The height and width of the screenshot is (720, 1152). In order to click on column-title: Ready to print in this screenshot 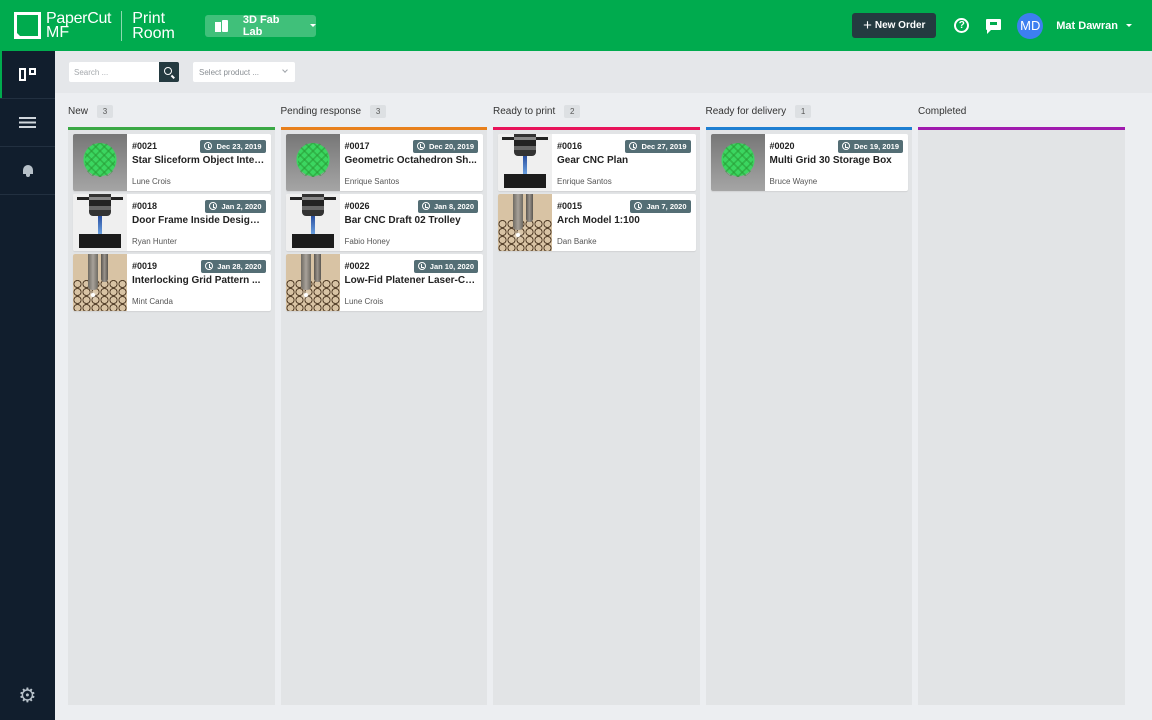, I will do `click(524, 111)`.